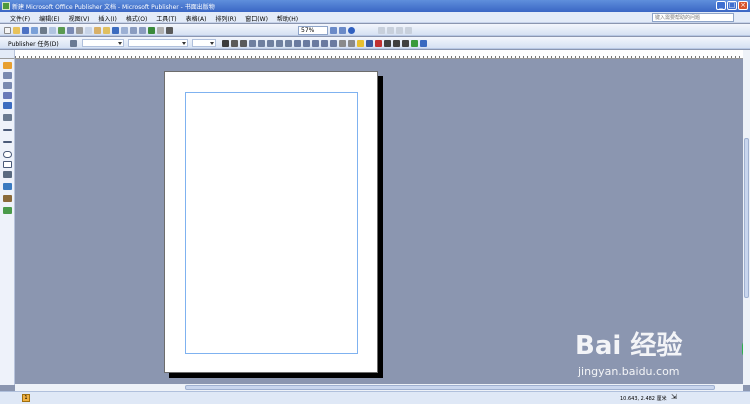  I want to click on zoom-combo: 57%, so click(313, 30).